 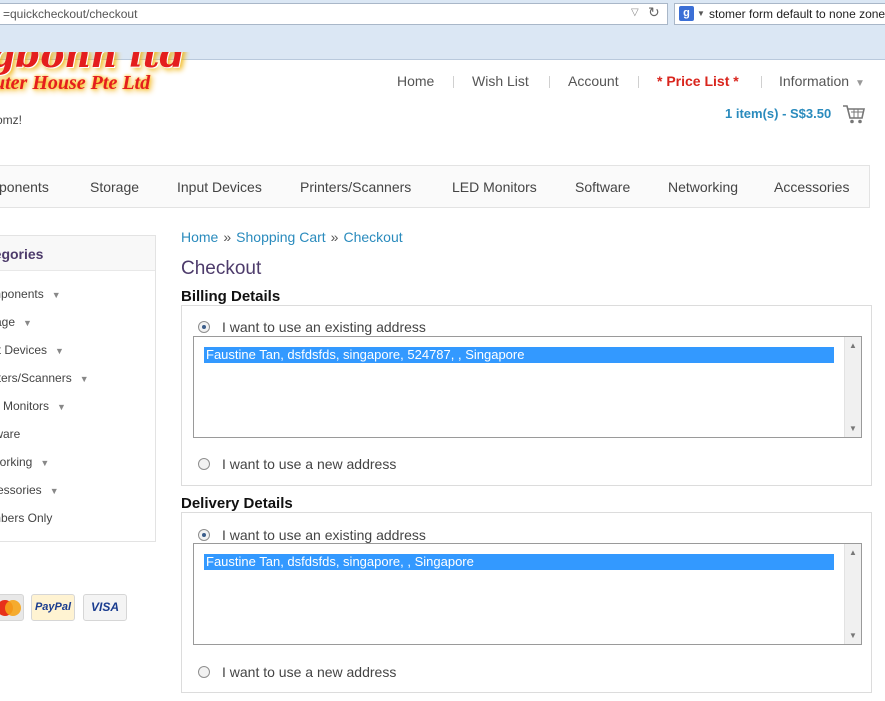 I want to click on breadcrumb-checkout: Checkout, so click(x=372, y=237).